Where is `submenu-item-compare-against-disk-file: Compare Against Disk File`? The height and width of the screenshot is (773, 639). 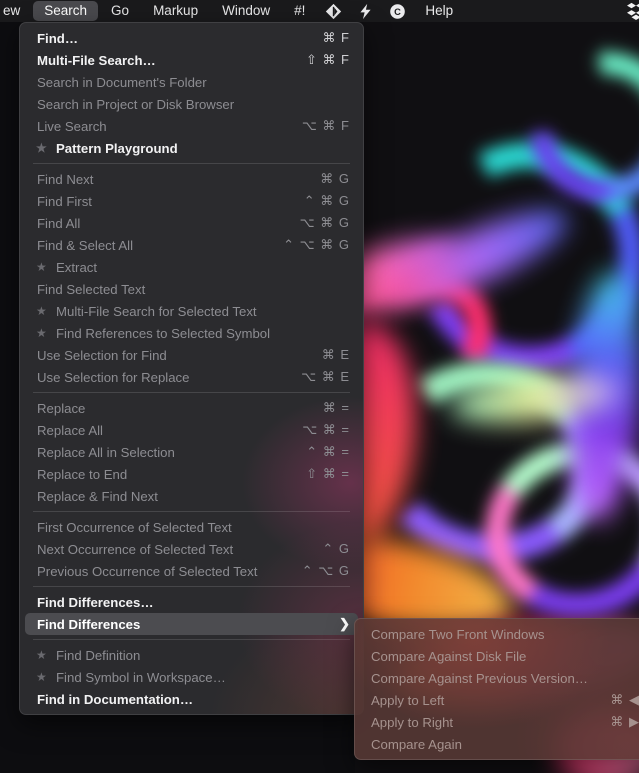 submenu-item-compare-against-disk-file: Compare Against Disk File is located at coordinates (497, 656).